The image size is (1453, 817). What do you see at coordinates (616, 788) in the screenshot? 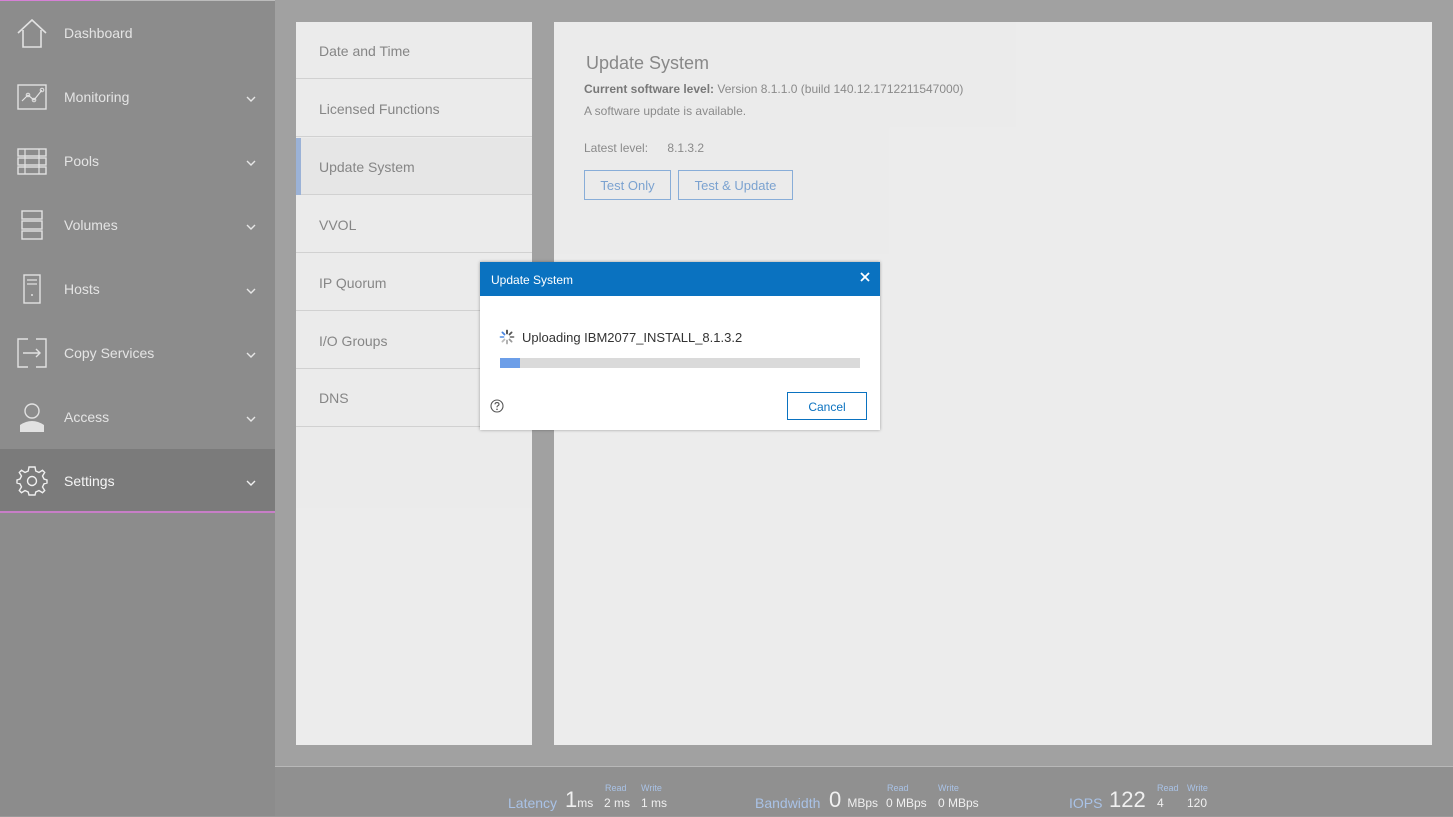
I see `latency-read-label: Read` at bounding box center [616, 788].